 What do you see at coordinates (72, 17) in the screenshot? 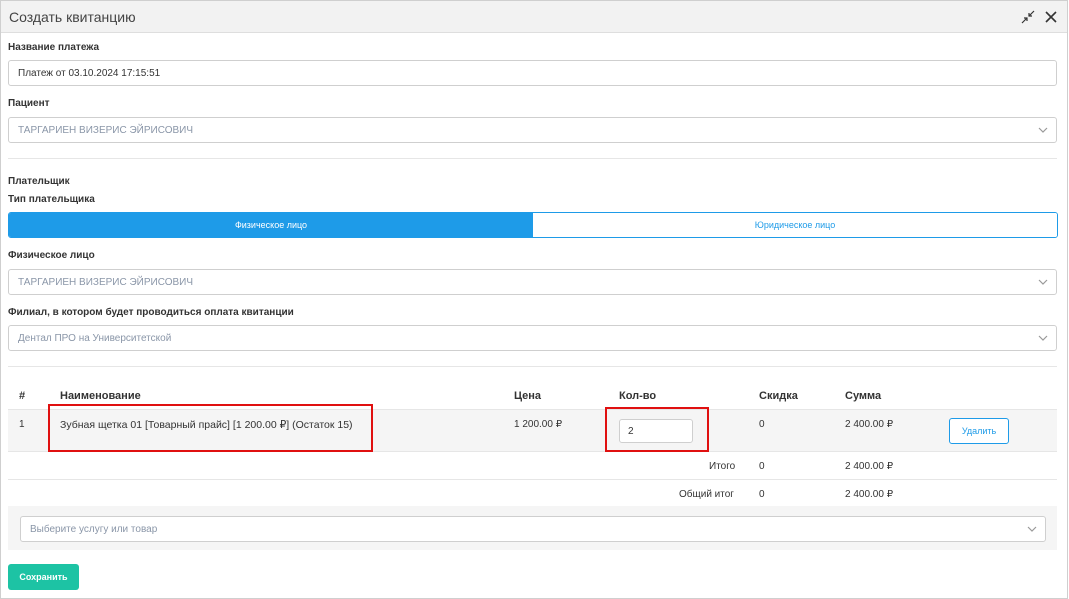
I see `dialog-title: Создать квитанцию` at bounding box center [72, 17].